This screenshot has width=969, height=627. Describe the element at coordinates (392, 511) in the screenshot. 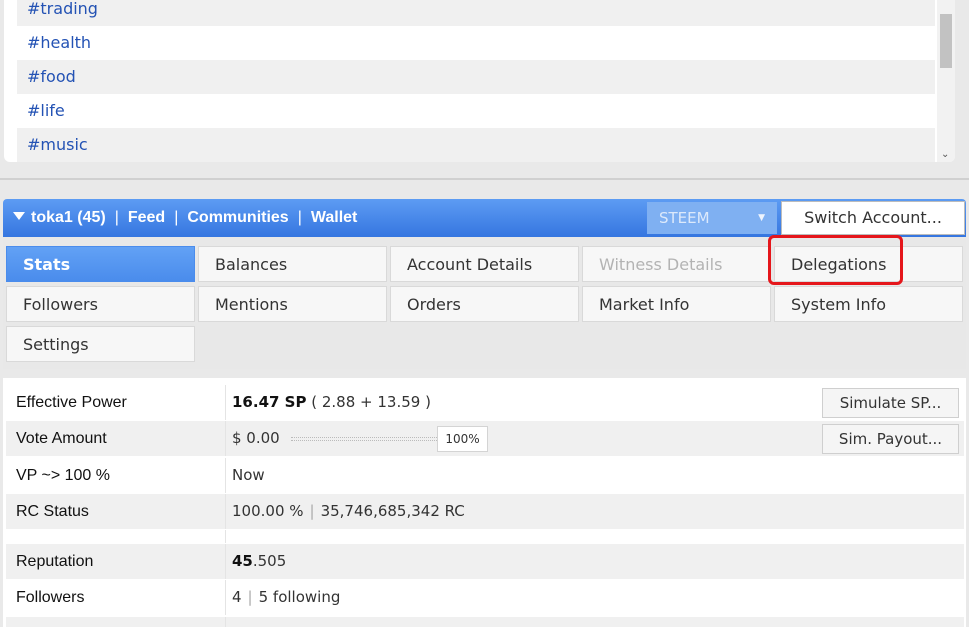

I see `rc-amount: 35,746,685,342 RC` at that location.